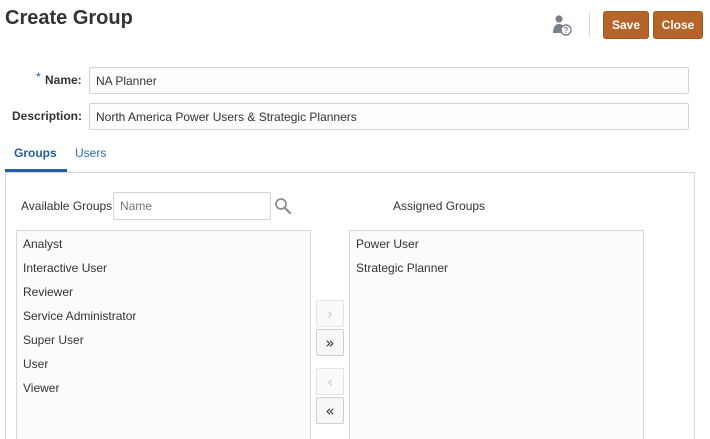 The height and width of the screenshot is (439, 710). Describe the element at coordinates (163, 388) in the screenshot. I see `list-item: Viewer` at that location.